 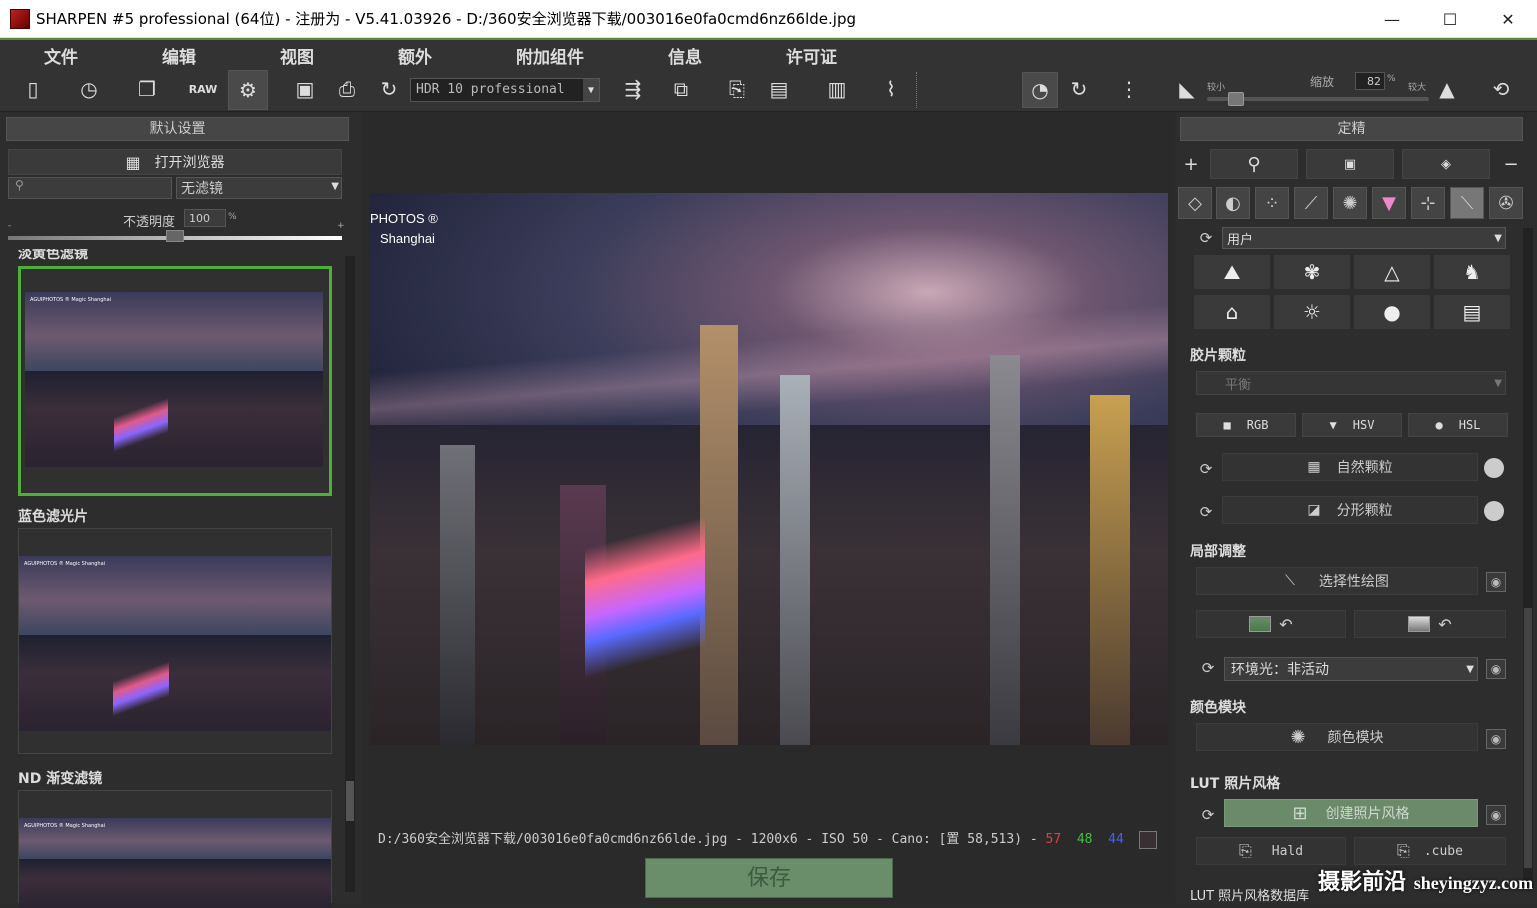 I want to click on magnifier-icon: ⚲, so click(x=1254, y=164).